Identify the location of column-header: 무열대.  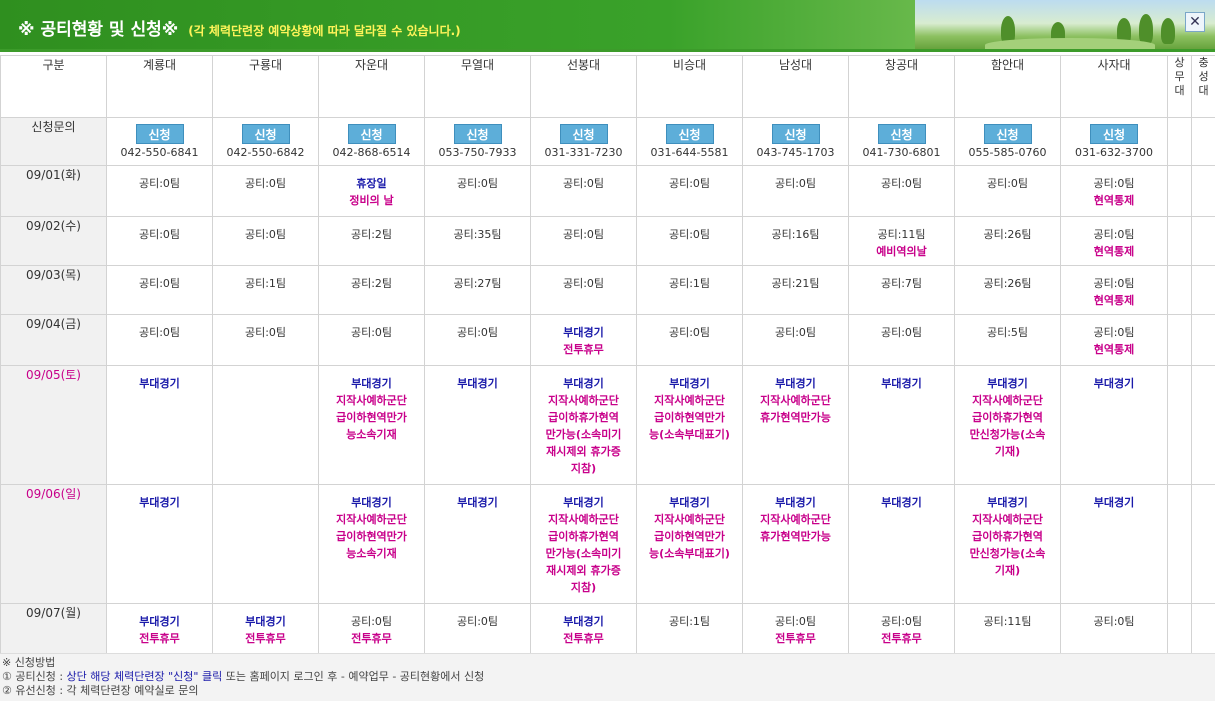
(477, 86).